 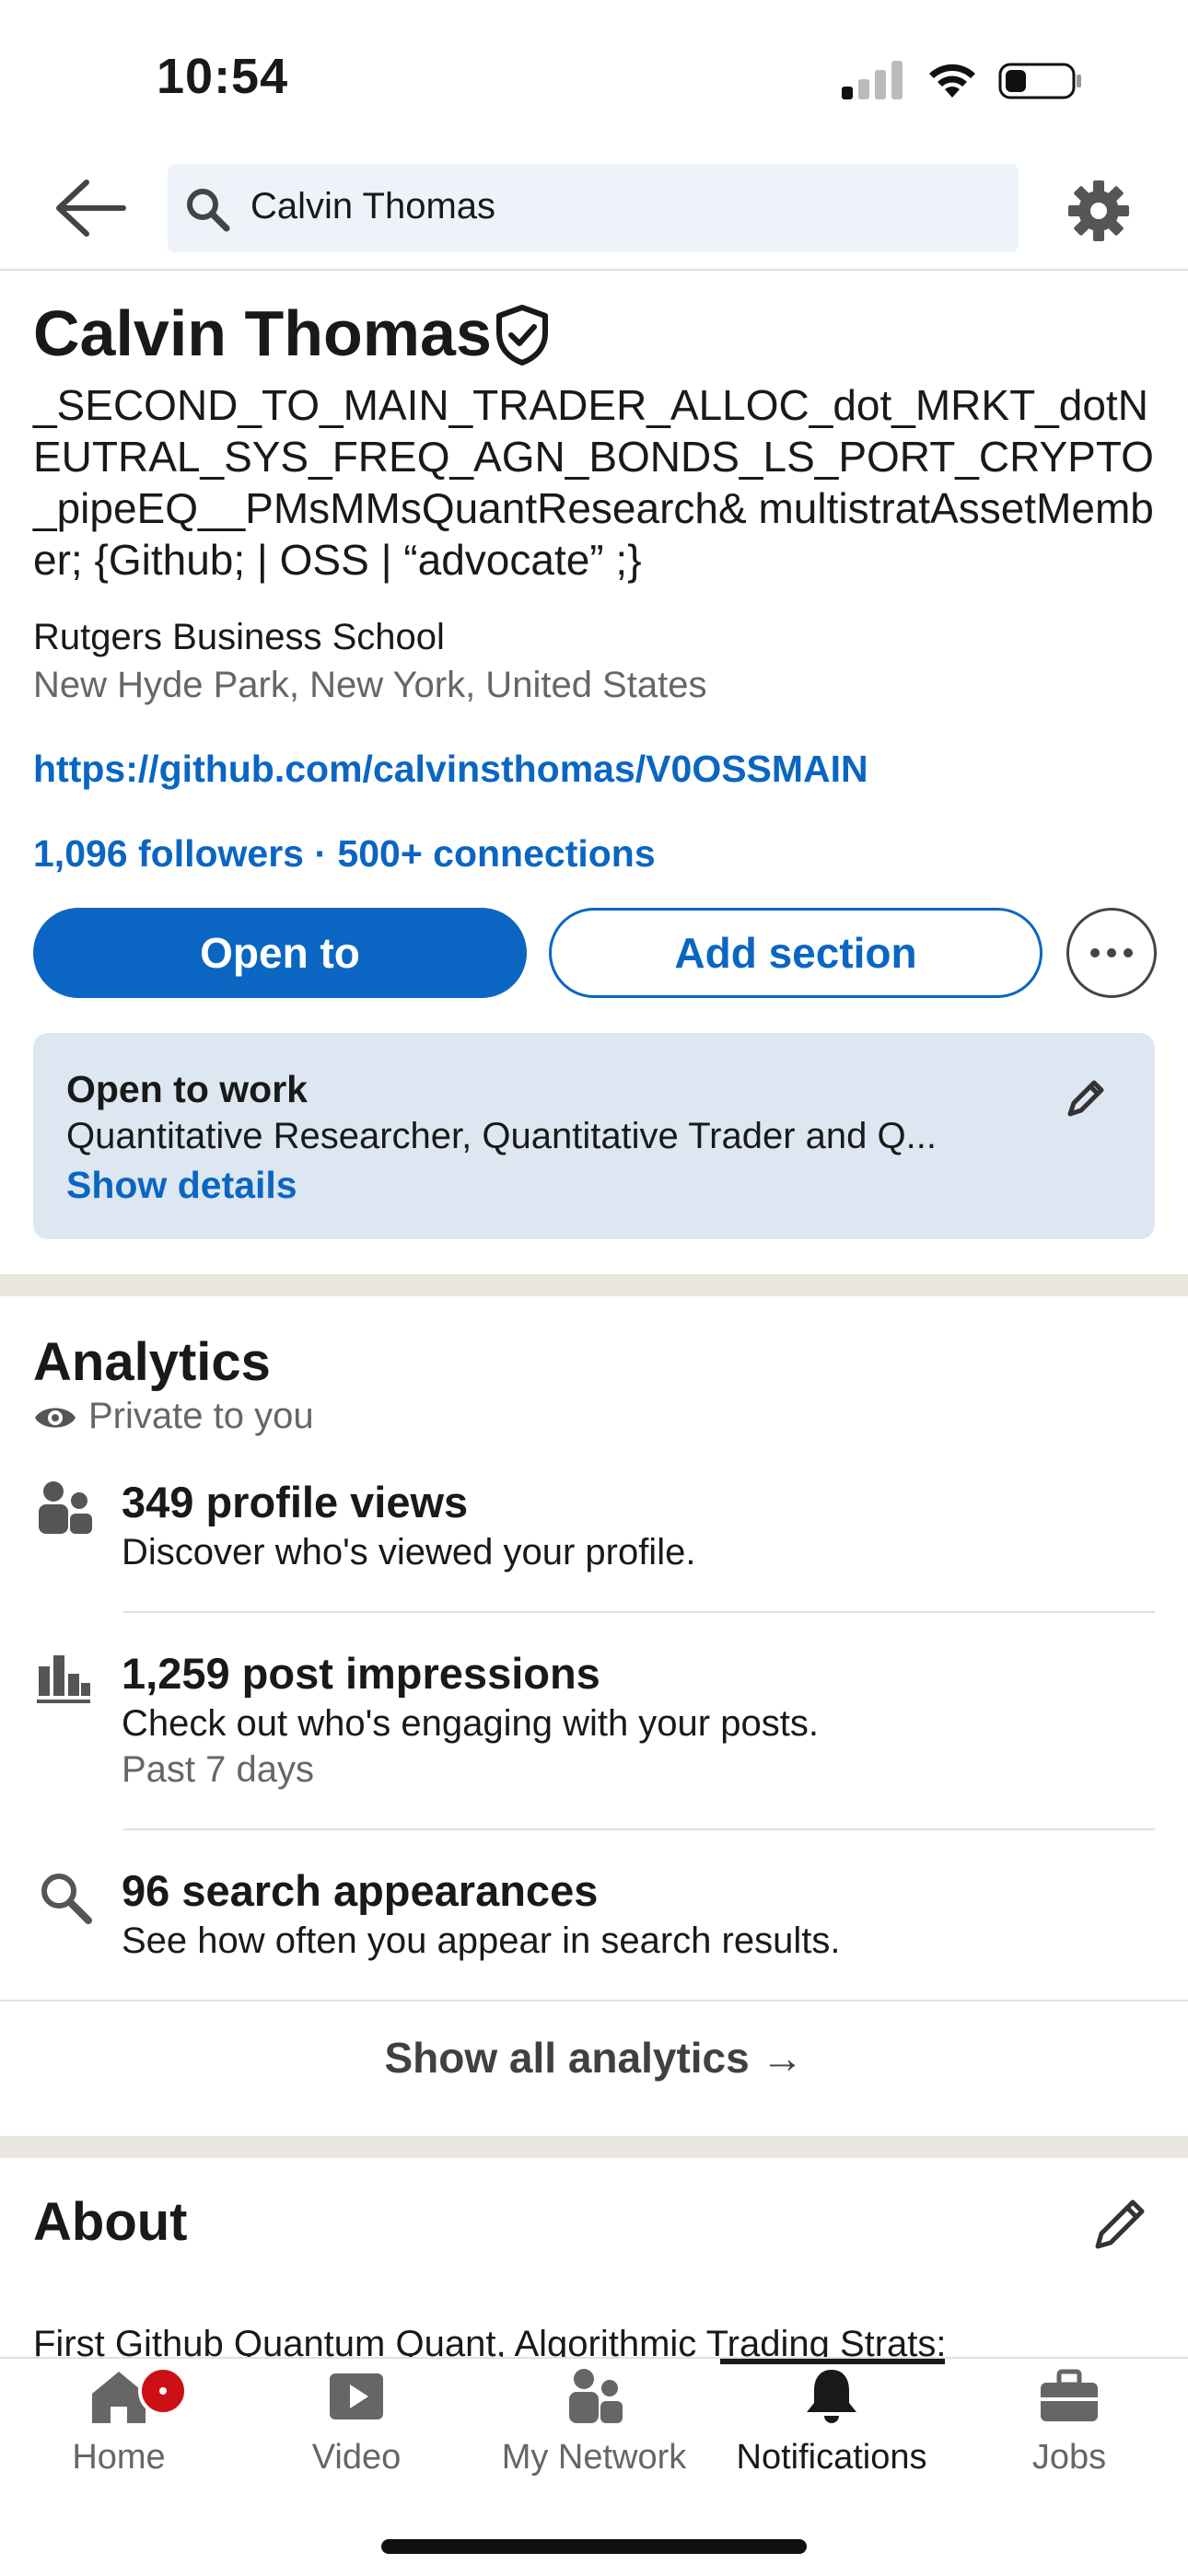 What do you see at coordinates (1069, 2395) in the screenshot?
I see `briefcase-icon` at bounding box center [1069, 2395].